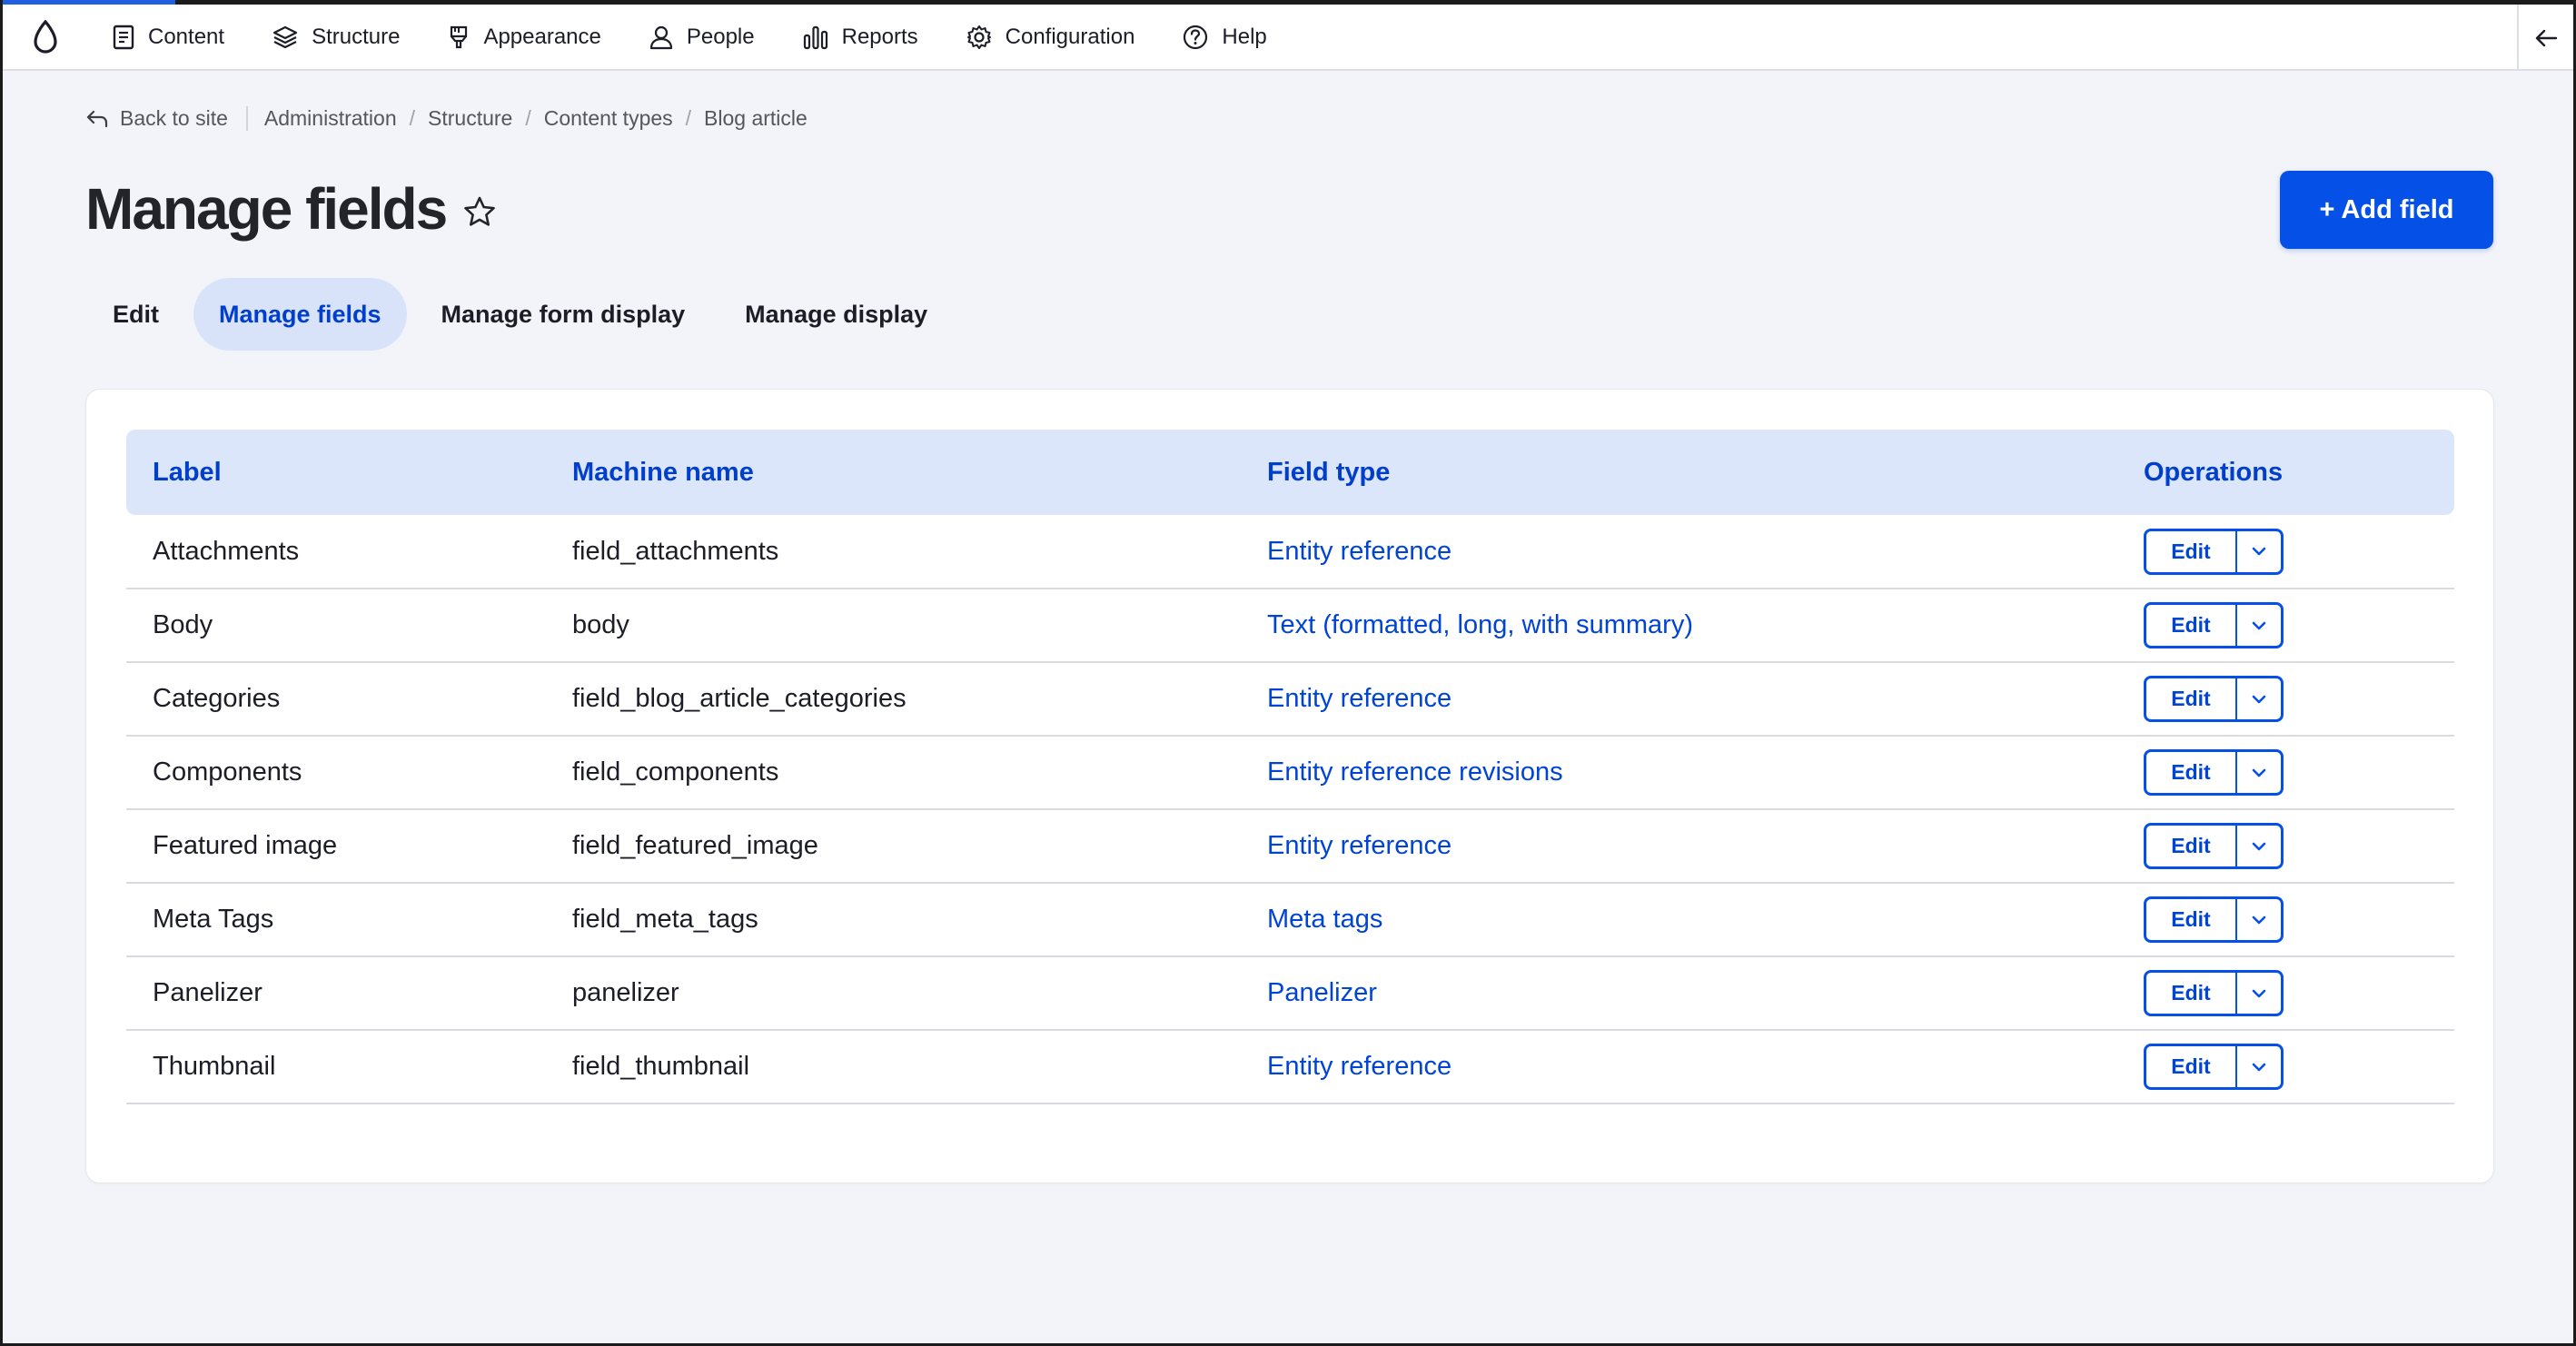 Image resolution: width=2576 pixels, height=1346 pixels. I want to click on field-machine-name: field_blog_article_categories, so click(893, 699).